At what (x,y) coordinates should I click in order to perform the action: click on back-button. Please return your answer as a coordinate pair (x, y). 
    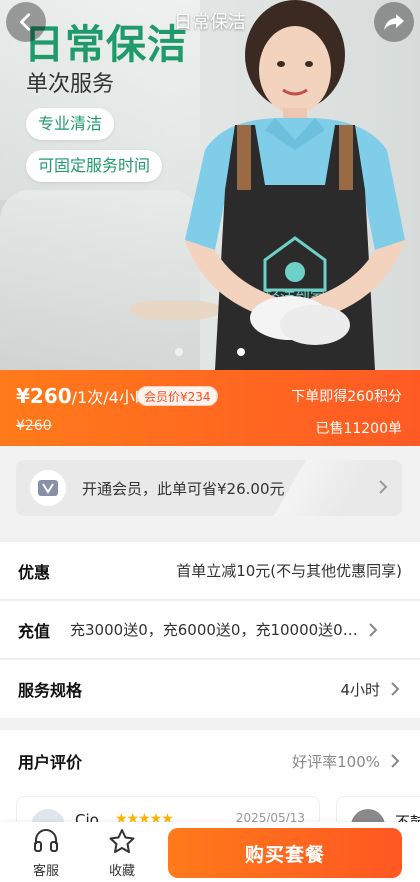
    Looking at the image, I should click on (26, 22).